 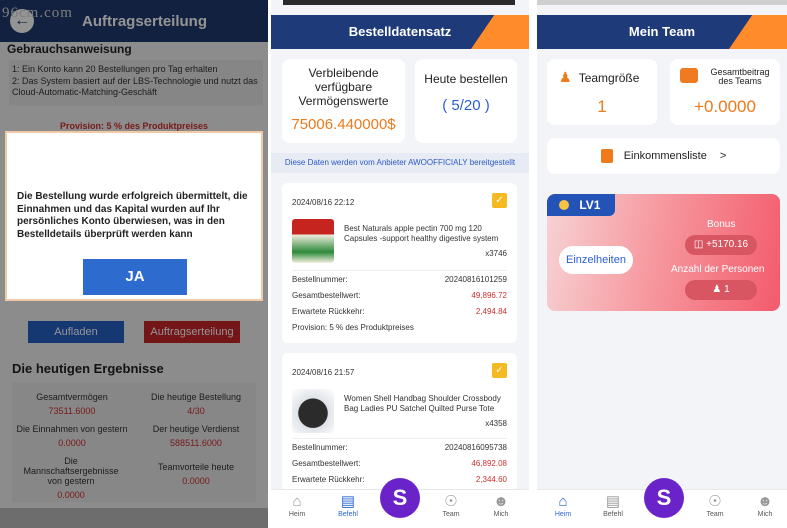 I want to click on wallet-icon: ◫, so click(x=700, y=244).